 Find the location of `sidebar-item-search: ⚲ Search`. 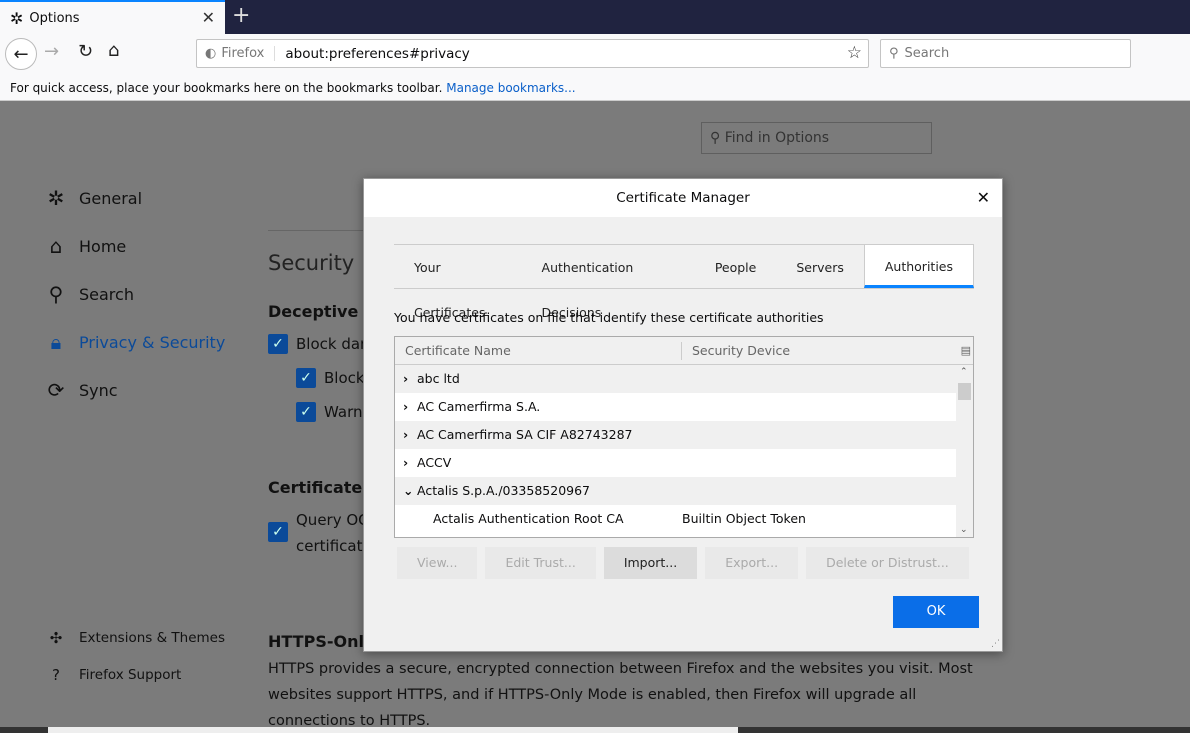

sidebar-item-search: ⚲ Search is located at coordinates (89, 294).